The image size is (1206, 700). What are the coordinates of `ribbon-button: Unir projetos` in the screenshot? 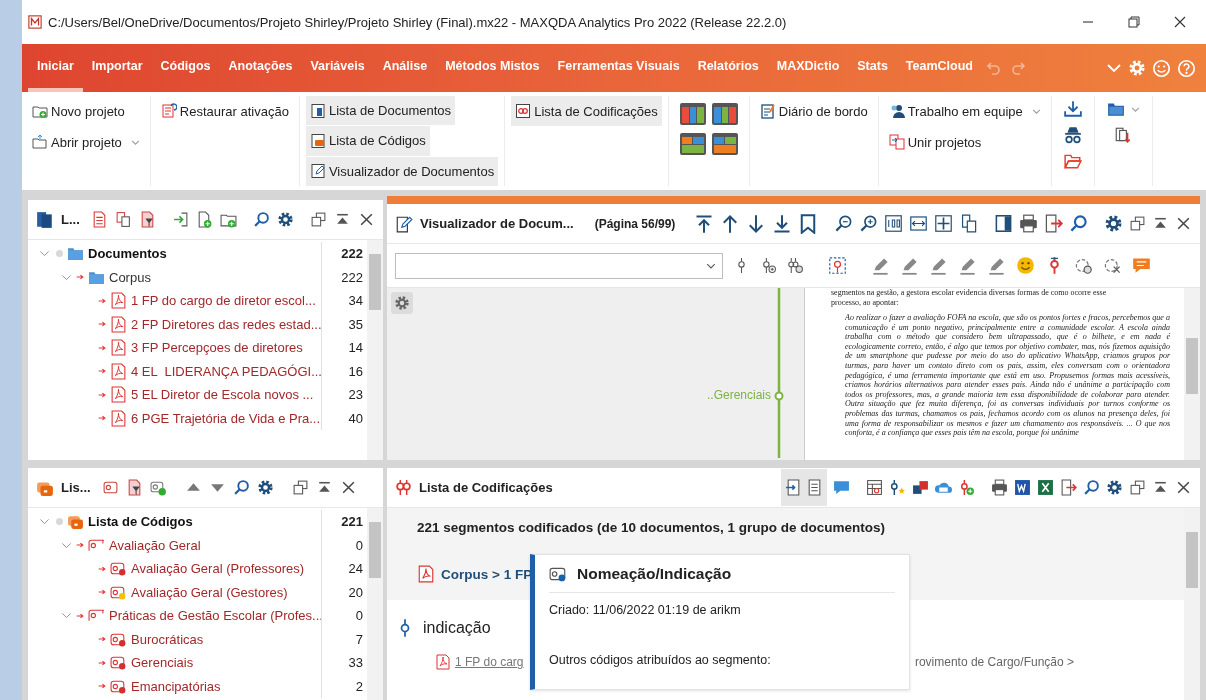 It's located at (935, 142).